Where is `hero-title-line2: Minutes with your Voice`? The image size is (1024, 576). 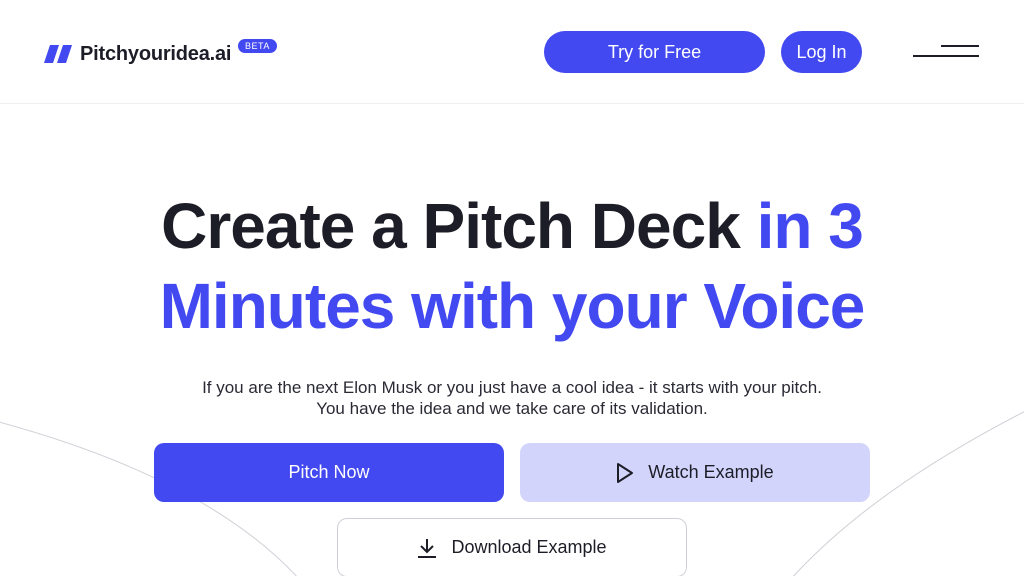
hero-title-line2: Minutes with your Voice is located at coordinates (512, 306).